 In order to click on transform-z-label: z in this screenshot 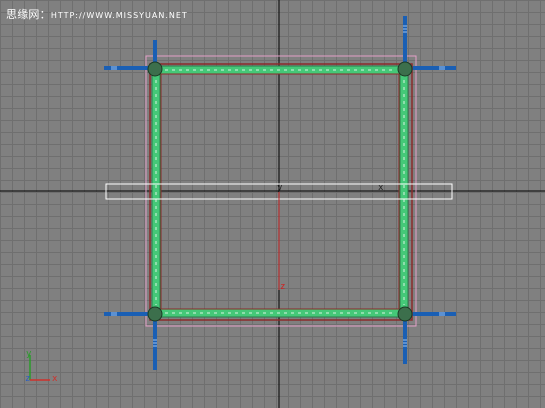, I will do `click(283, 287)`.